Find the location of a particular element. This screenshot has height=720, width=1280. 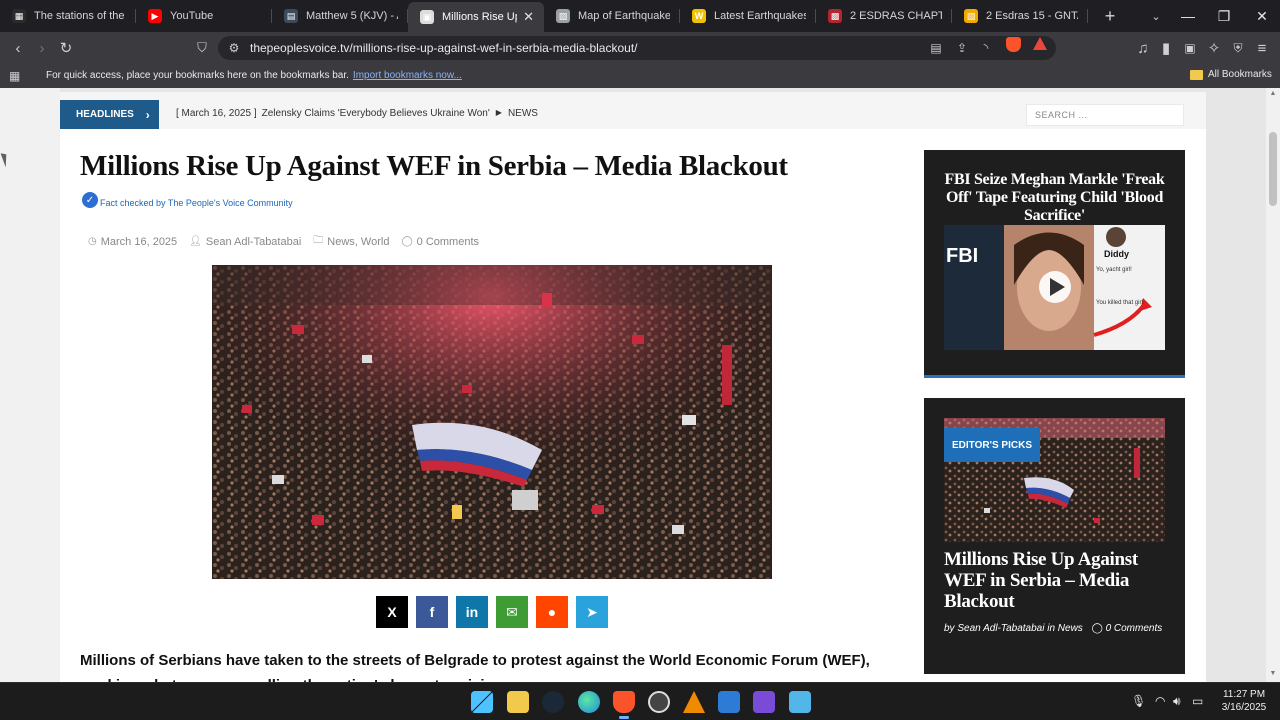

article-date: March 16, 2025 is located at coordinates (139, 241).